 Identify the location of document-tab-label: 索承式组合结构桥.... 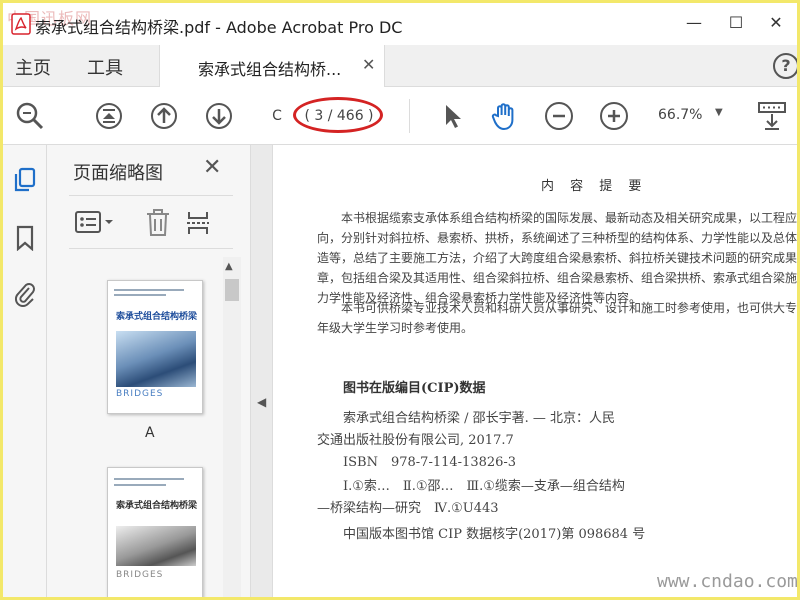
(270, 69).